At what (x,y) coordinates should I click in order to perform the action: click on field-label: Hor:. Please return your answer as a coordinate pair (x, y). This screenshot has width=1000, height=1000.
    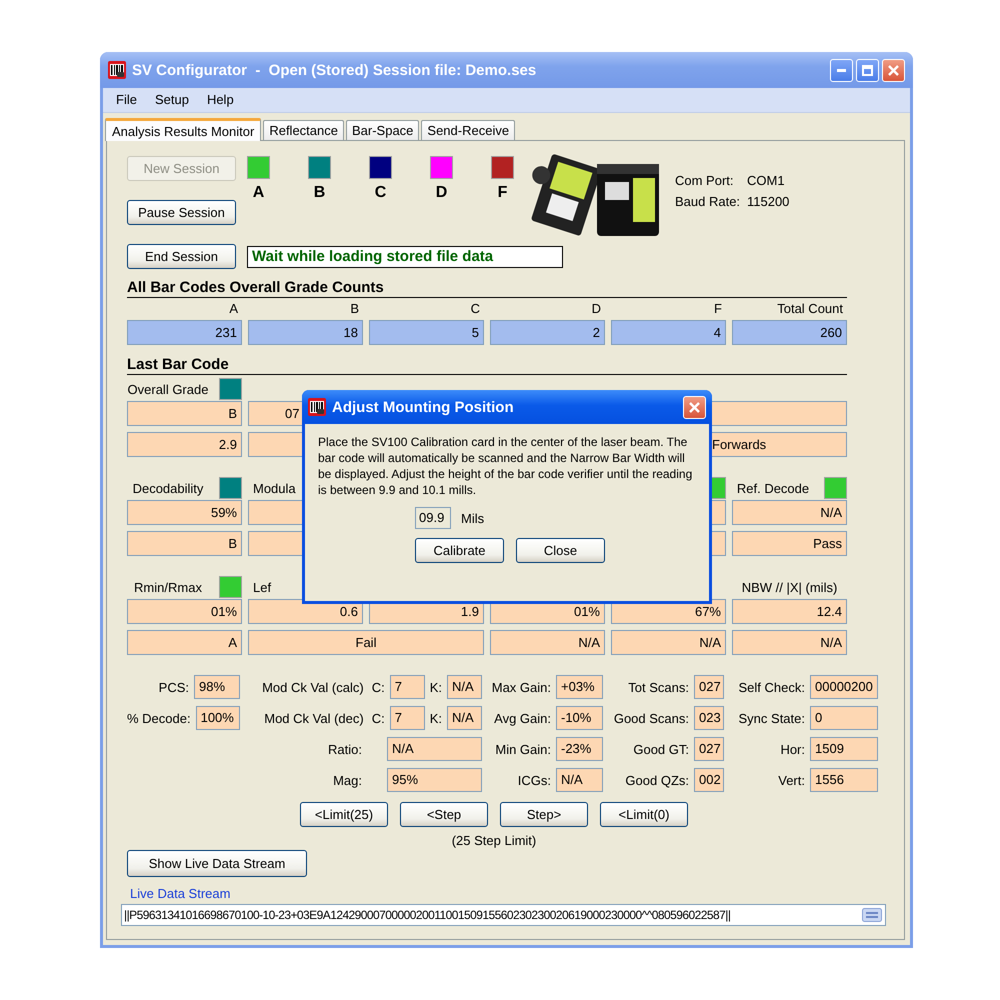
    Looking at the image, I should click on (792, 749).